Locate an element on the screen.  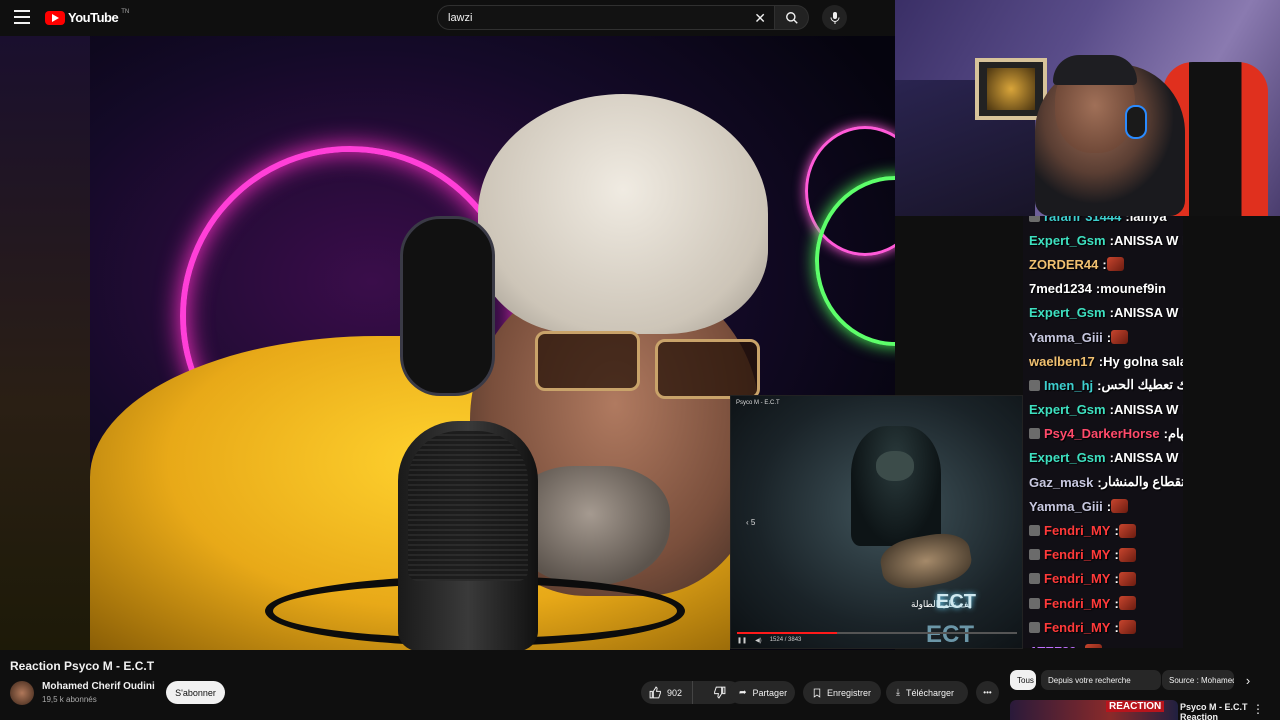
more-actions-button: ••• is located at coordinates (987, 692).